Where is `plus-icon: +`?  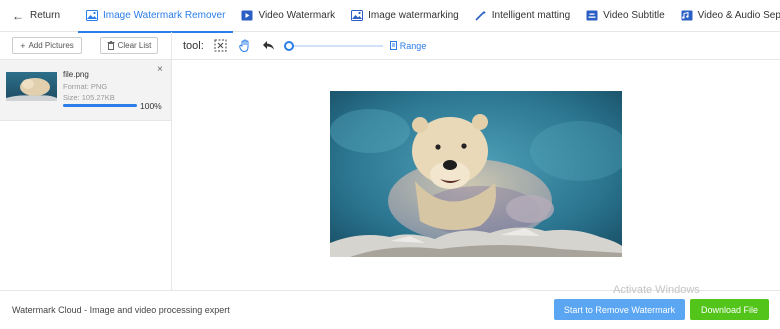
plus-icon: + is located at coordinates (23, 45).